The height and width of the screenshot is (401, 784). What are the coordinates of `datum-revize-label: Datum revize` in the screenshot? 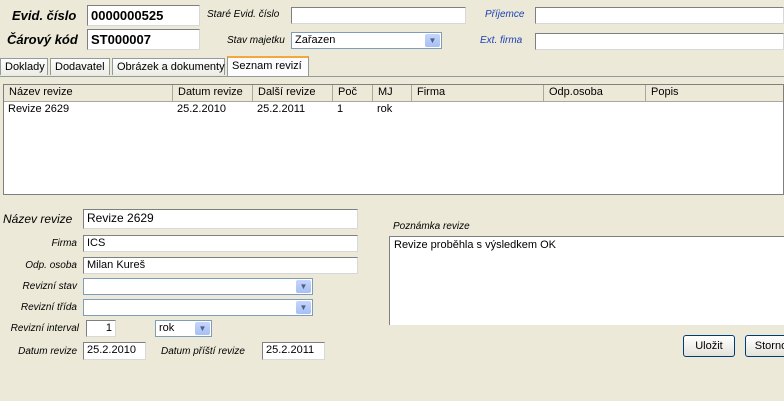 It's located at (47, 351).